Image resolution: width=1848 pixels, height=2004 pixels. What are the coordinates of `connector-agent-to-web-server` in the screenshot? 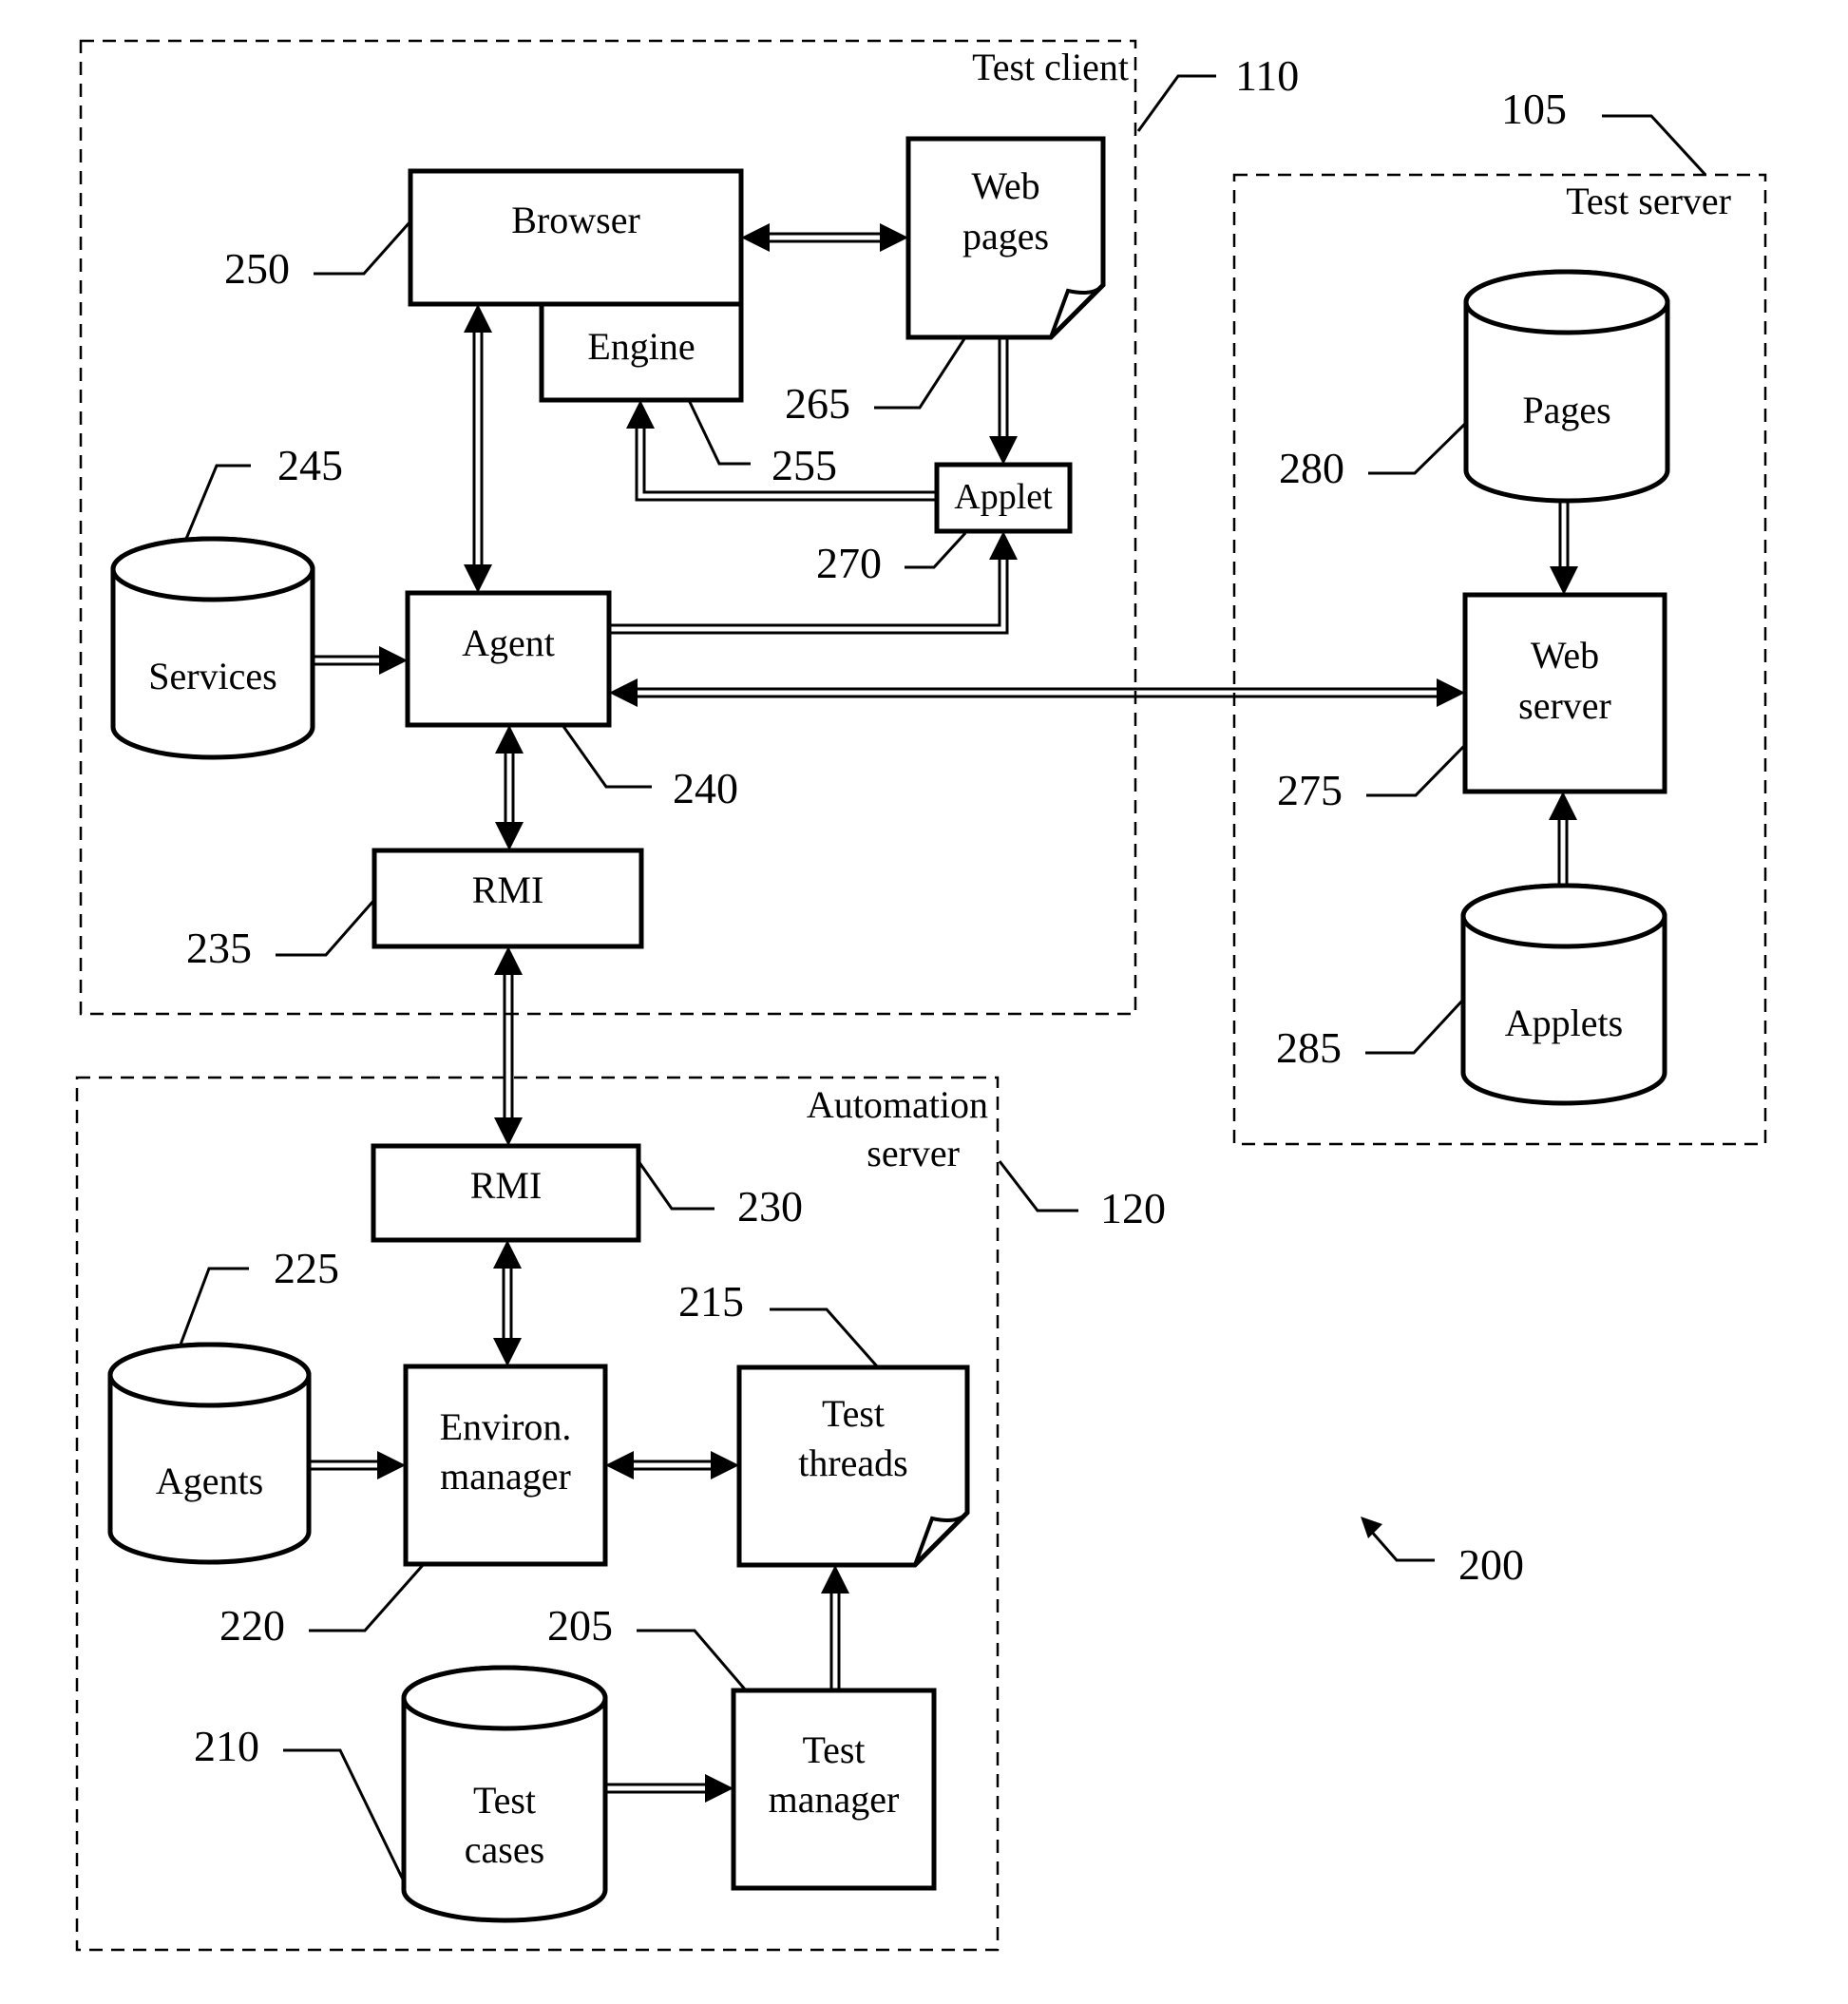 It's located at (1037, 693).